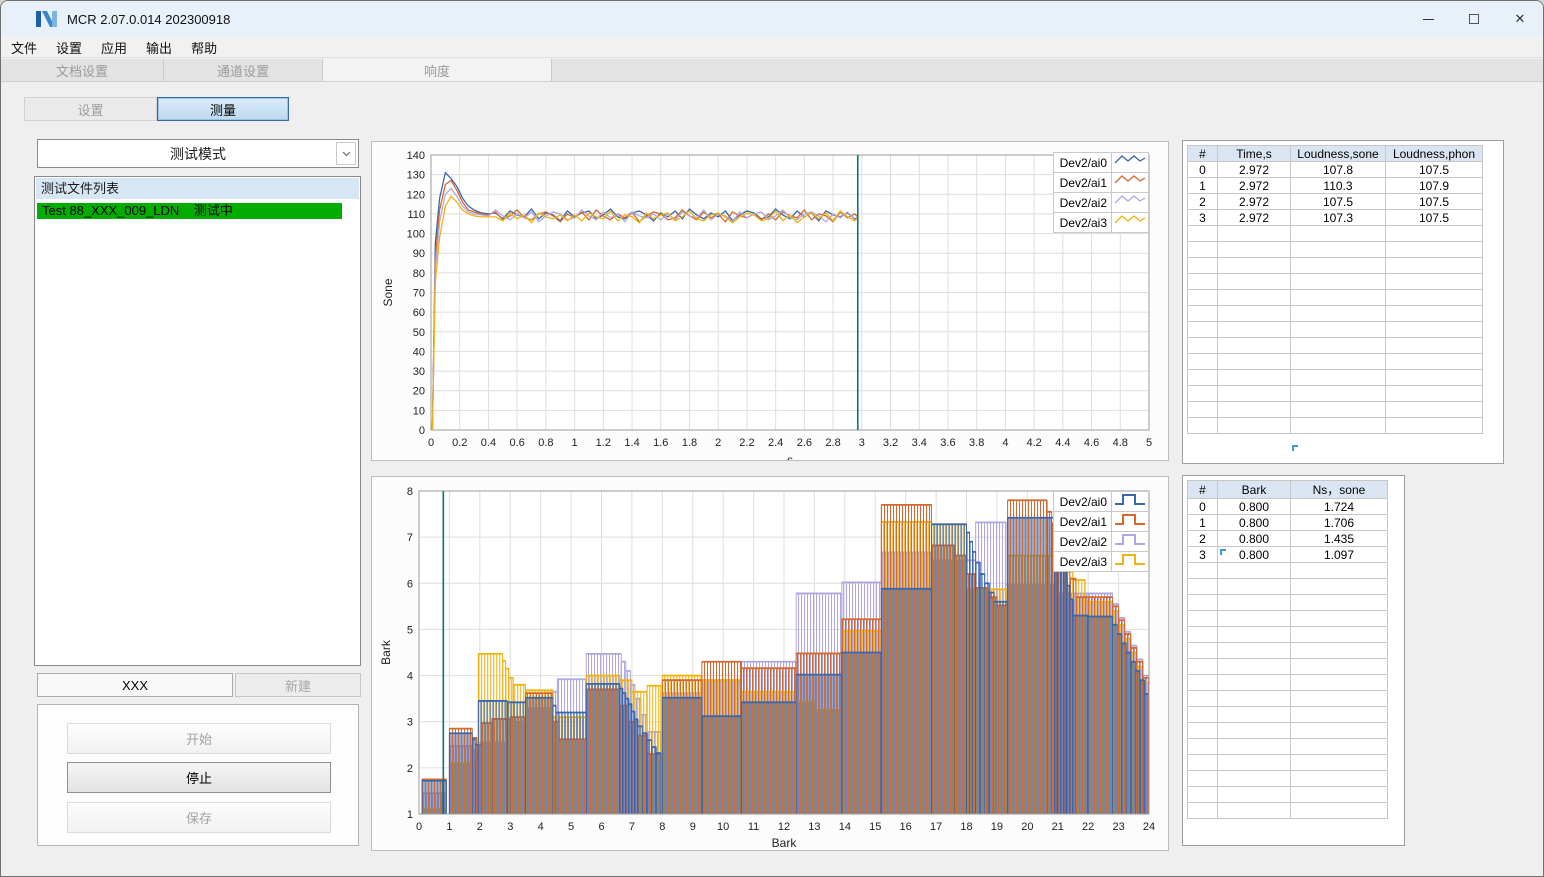 The width and height of the screenshot is (1544, 877). What do you see at coordinates (199, 777) in the screenshot?
I see `stop-button: 停止` at bounding box center [199, 777].